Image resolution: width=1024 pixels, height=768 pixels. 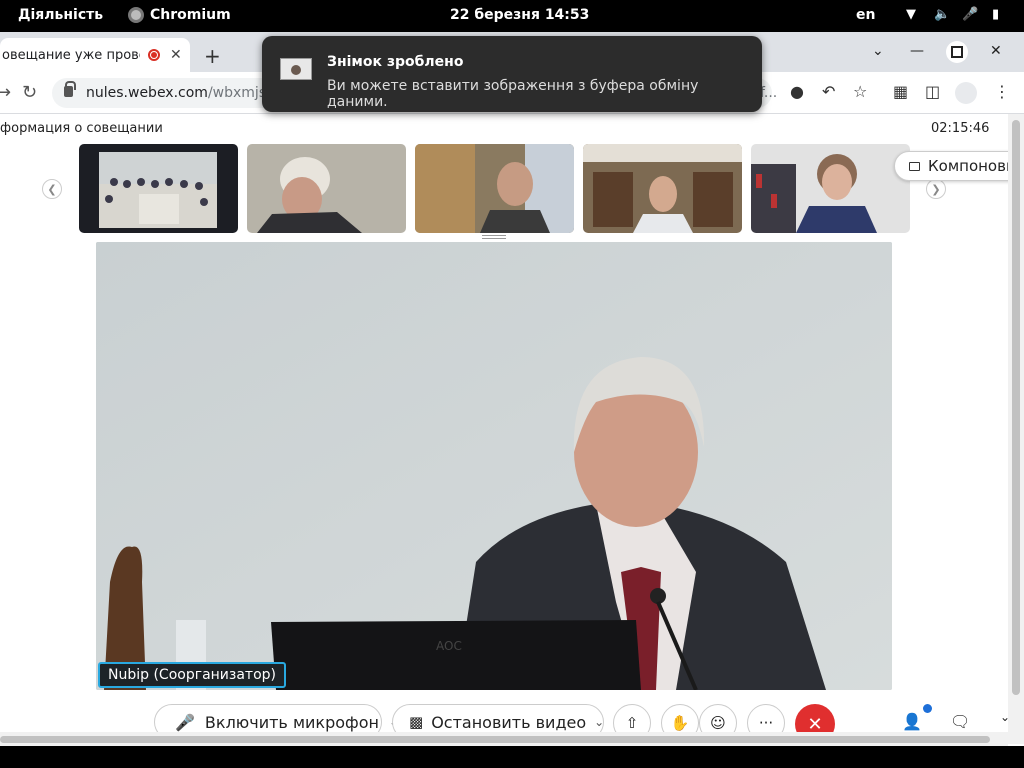 What do you see at coordinates (860, 91) in the screenshot?
I see `bookmark-star-icon: ☆` at bounding box center [860, 91].